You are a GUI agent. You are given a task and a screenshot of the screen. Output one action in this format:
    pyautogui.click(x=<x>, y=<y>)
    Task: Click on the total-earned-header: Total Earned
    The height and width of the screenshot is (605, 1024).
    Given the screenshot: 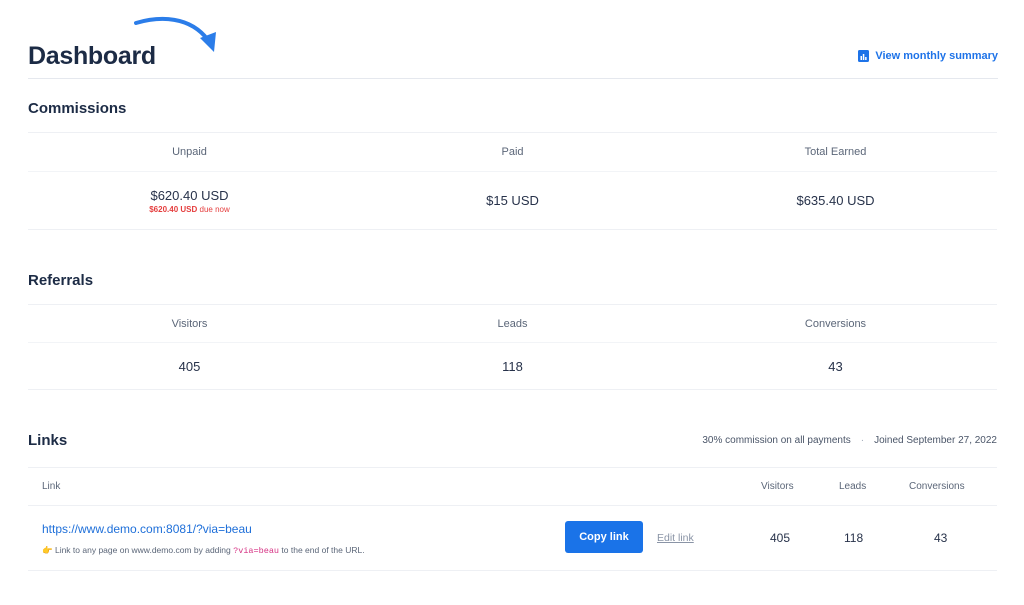 What is the action you would take?
    pyautogui.click(x=835, y=152)
    